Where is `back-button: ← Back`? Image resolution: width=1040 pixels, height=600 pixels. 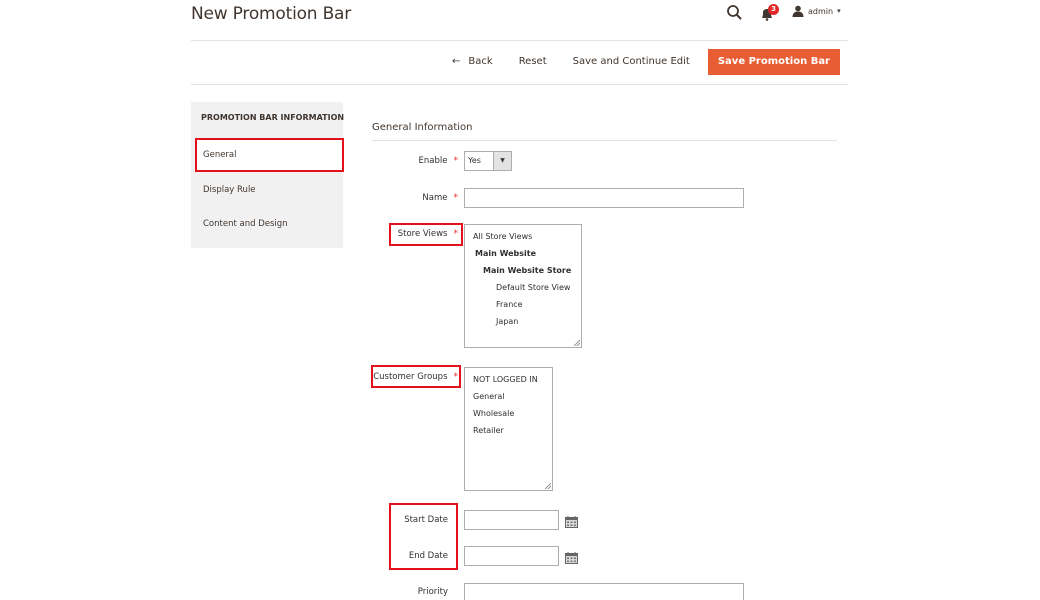
back-button: ← Back is located at coordinates (472, 62).